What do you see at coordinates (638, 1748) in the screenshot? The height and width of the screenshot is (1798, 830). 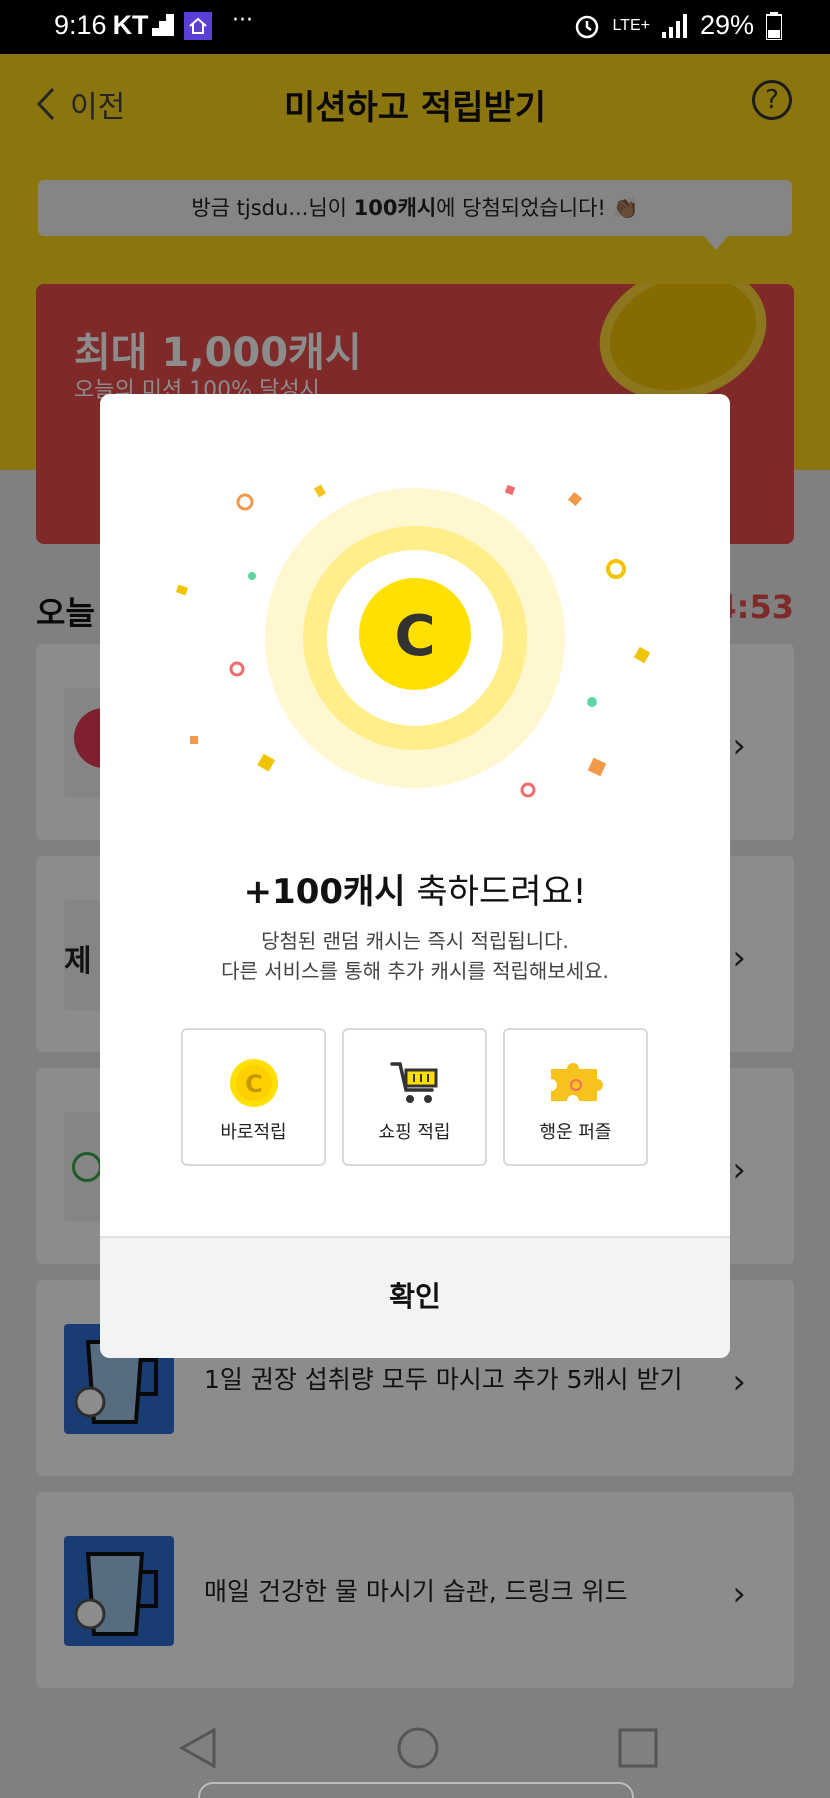 I see `nav-recents-icon` at bounding box center [638, 1748].